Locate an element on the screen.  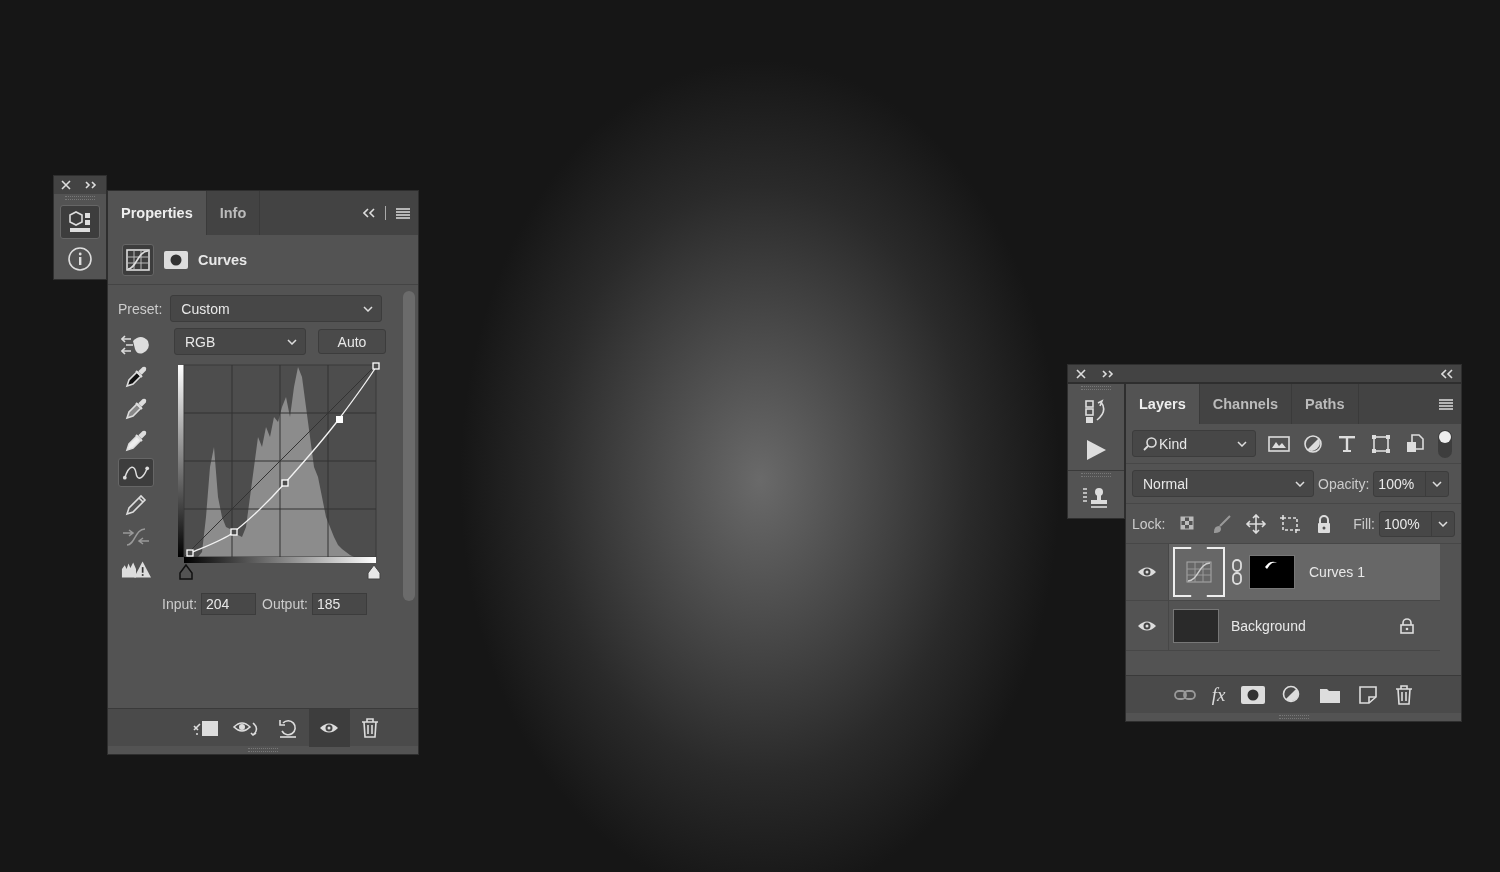
pencil-icon is located at coordinates (136, 504).